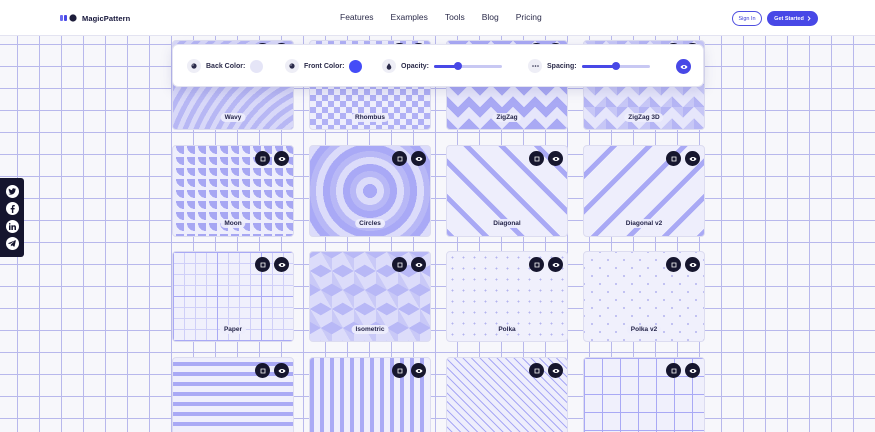 The image size is (875, 432). I want to click on front-color-control: Front Color:, so click(324, 66).